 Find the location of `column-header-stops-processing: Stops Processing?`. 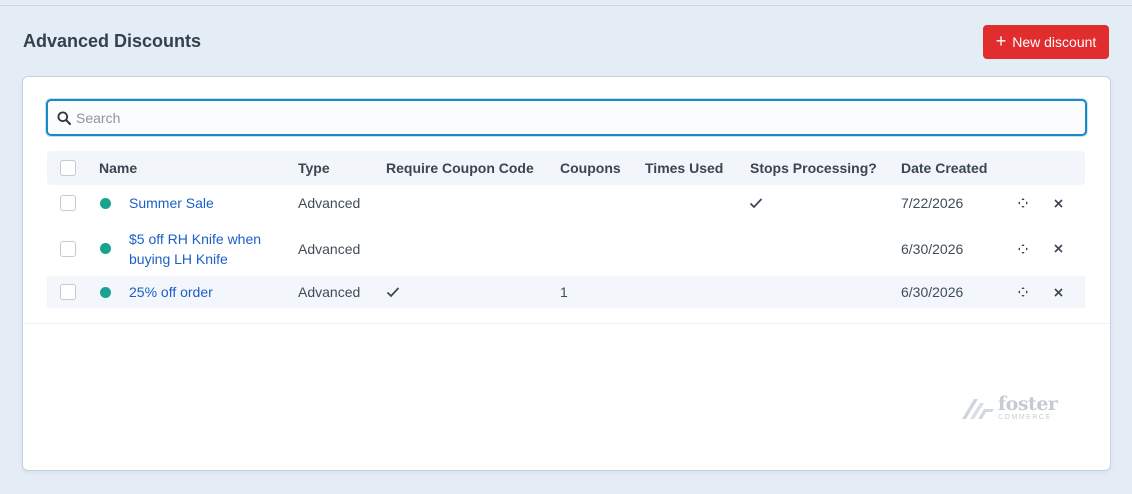

column-header-stops-processing: Stops Processing? is located at coordinates (813, 168).